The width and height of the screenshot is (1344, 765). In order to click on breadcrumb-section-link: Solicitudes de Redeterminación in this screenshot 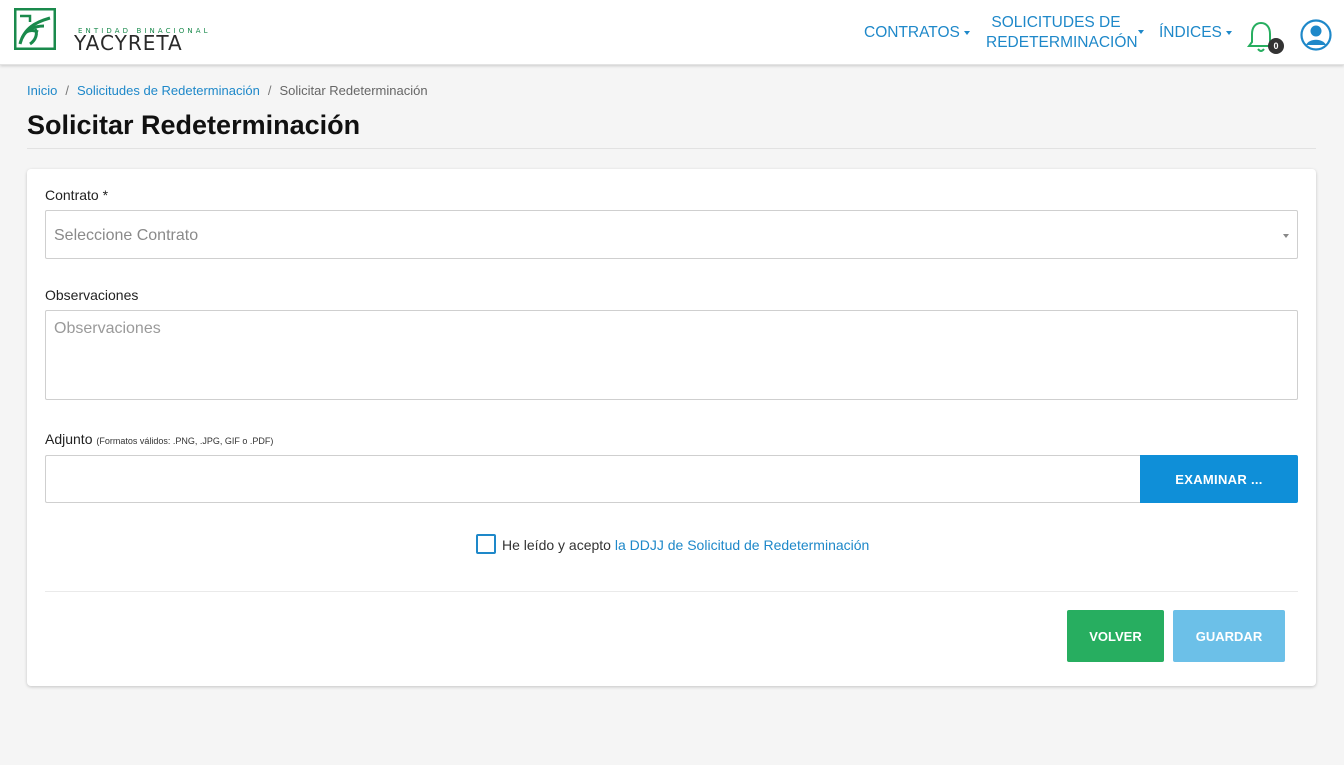, I will do `click(168, 90)`.